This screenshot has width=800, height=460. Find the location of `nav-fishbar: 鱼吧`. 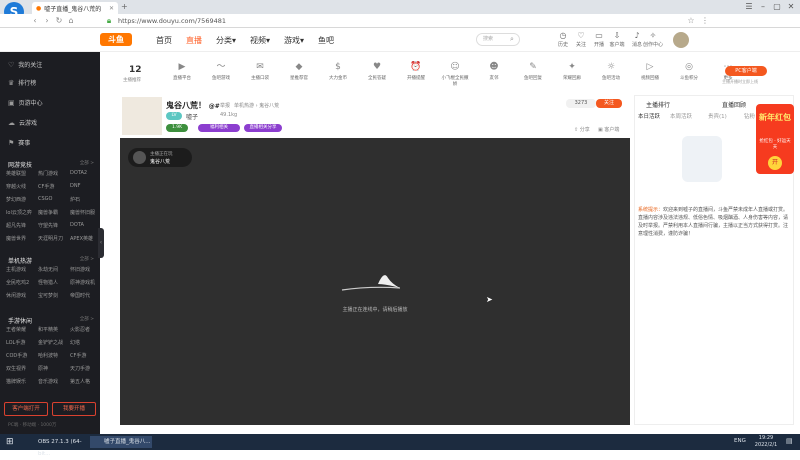

nav-fishbar: 鱼吧 is located at coordinates (326, 40).